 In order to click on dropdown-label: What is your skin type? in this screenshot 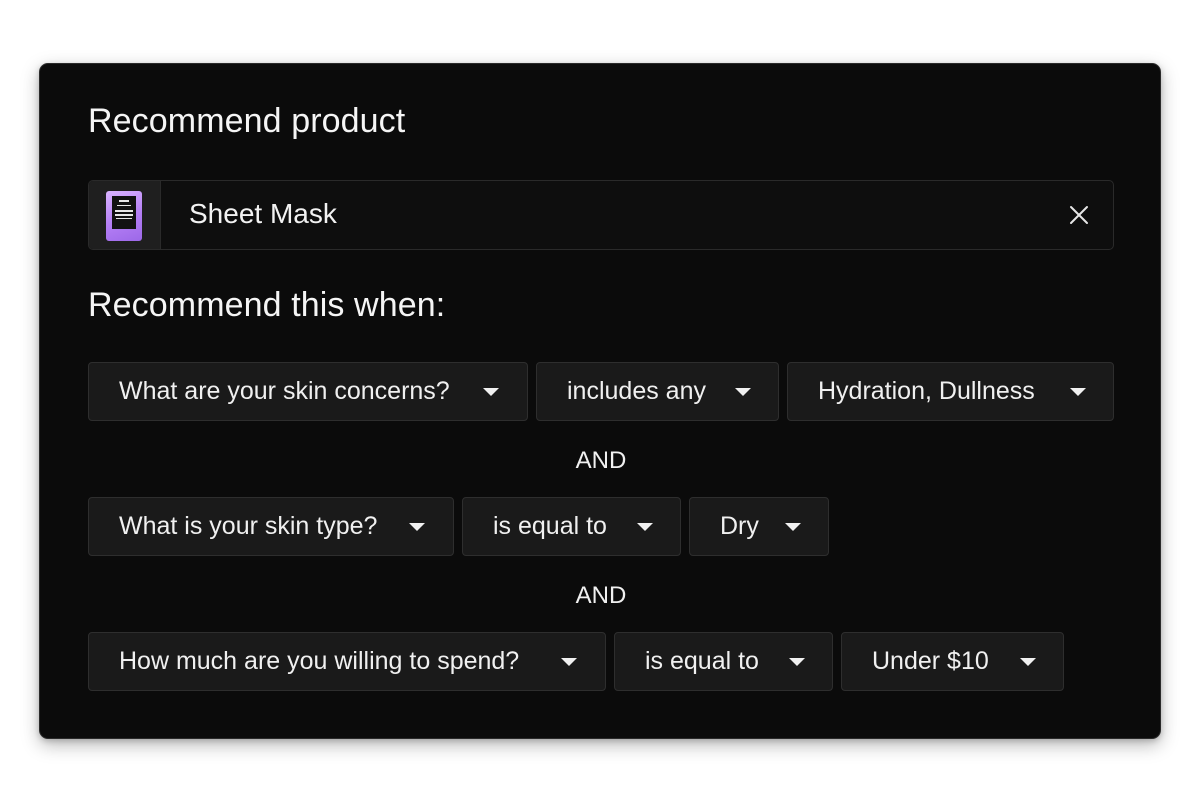, I will do `click(248, 526)`.